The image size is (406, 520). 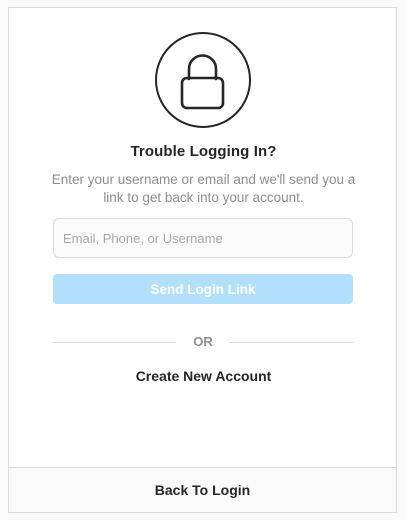 I want to click on lock-icon, so click(x=203, y=80).